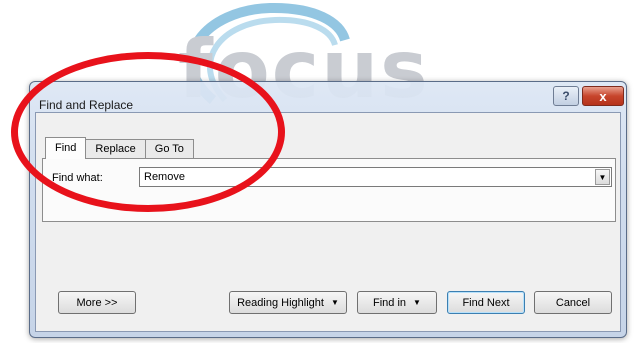  What do you see at coordinates (390, 302) in the screenshot?
I see `find-in-label: Find in` at bounding box center [390, 302].